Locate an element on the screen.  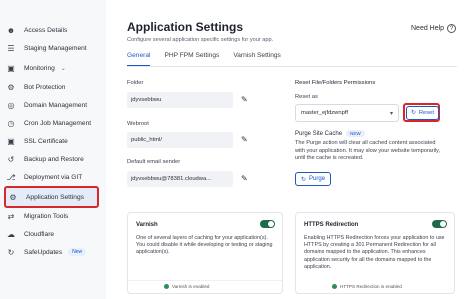
cloud-icon: ☁ is located at coordinates (11, 234).